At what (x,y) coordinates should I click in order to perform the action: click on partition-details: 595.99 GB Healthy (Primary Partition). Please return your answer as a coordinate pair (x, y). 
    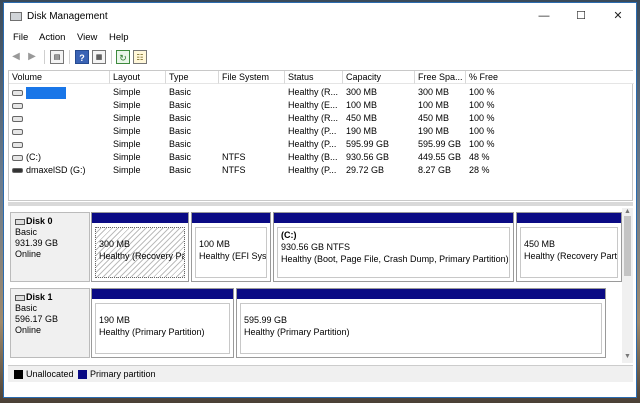
    Looking at the image, I should click on (421, 328).